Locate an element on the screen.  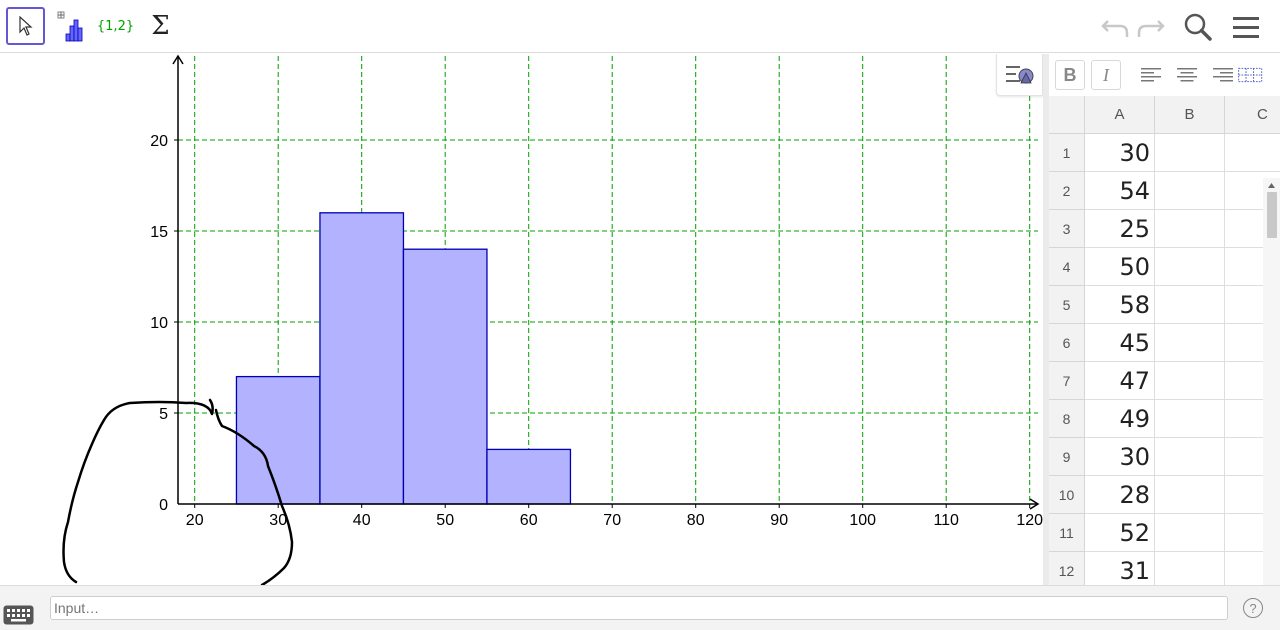
row-header: 5 is located at coordinates (1067, 305).